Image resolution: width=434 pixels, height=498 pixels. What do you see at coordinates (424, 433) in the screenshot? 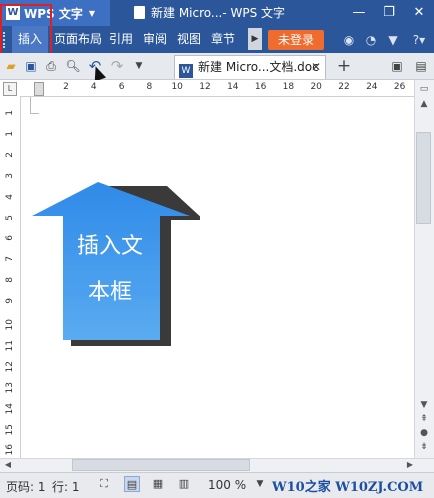
I see `select-browse-object-icon: ●` at bounding box center [424, 433].